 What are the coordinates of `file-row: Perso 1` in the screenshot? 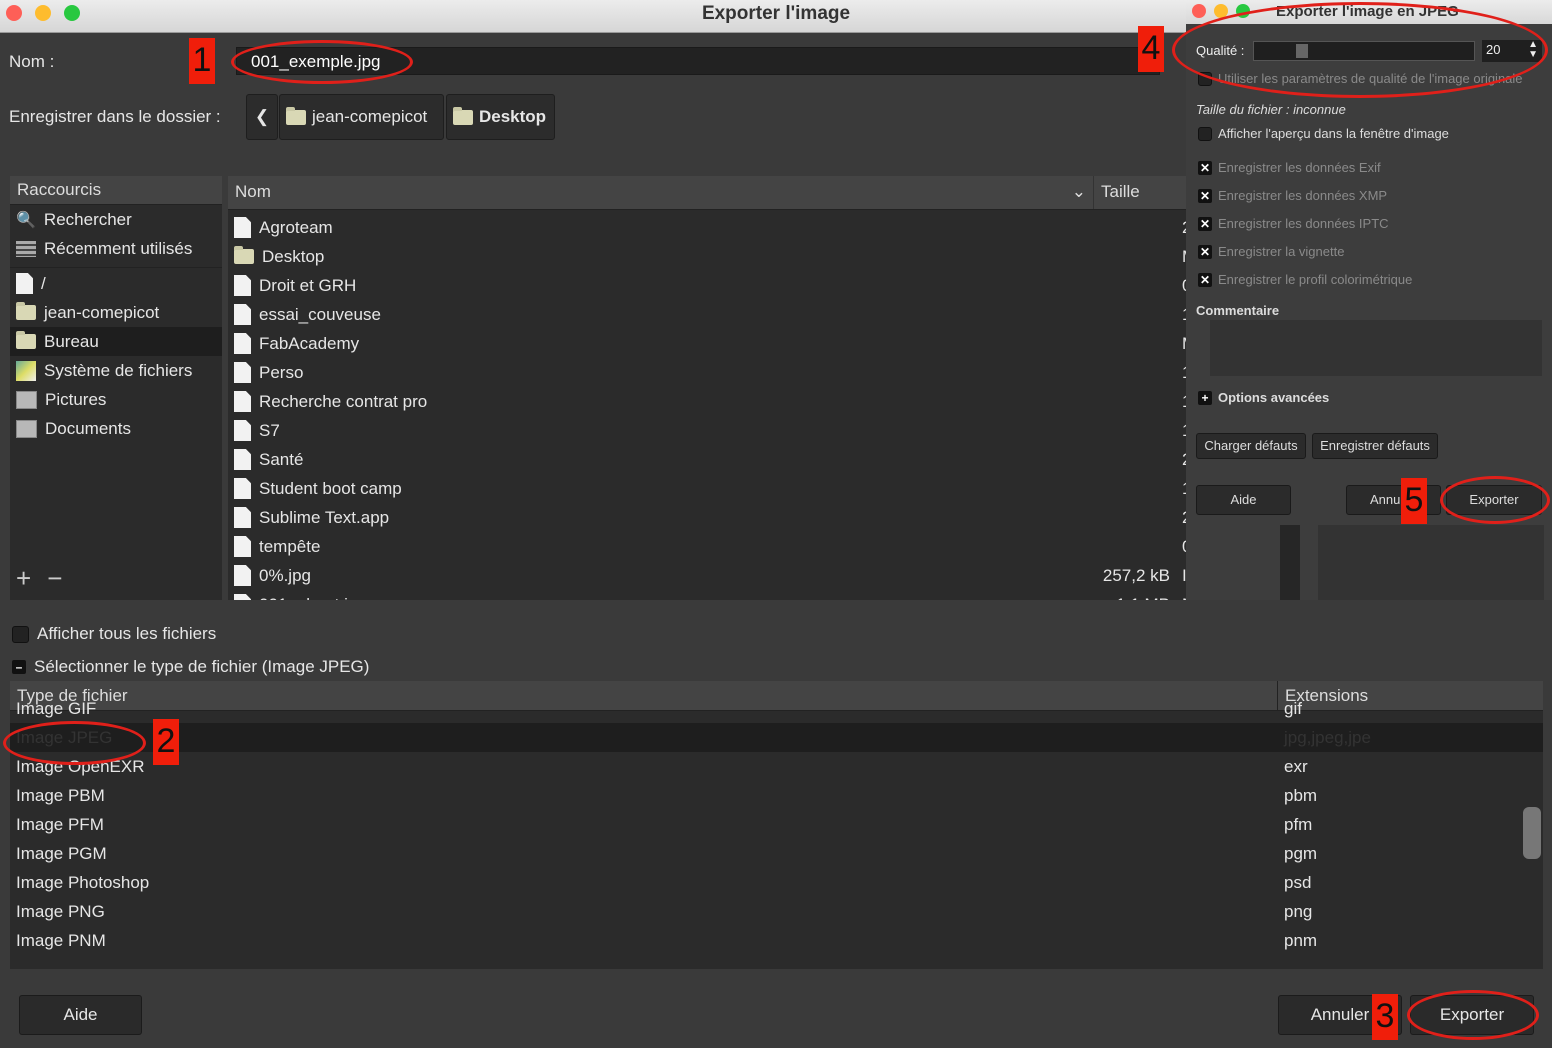 It's located at (764, 372).